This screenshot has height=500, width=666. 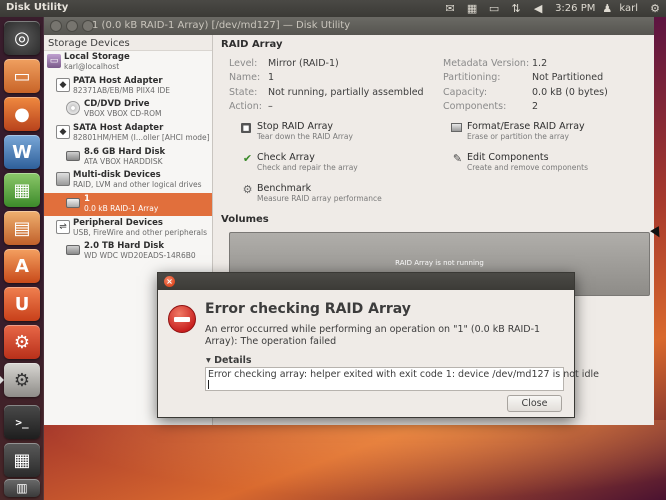 I want to click on mail-icon: ✉, so click(x=450, y=8).